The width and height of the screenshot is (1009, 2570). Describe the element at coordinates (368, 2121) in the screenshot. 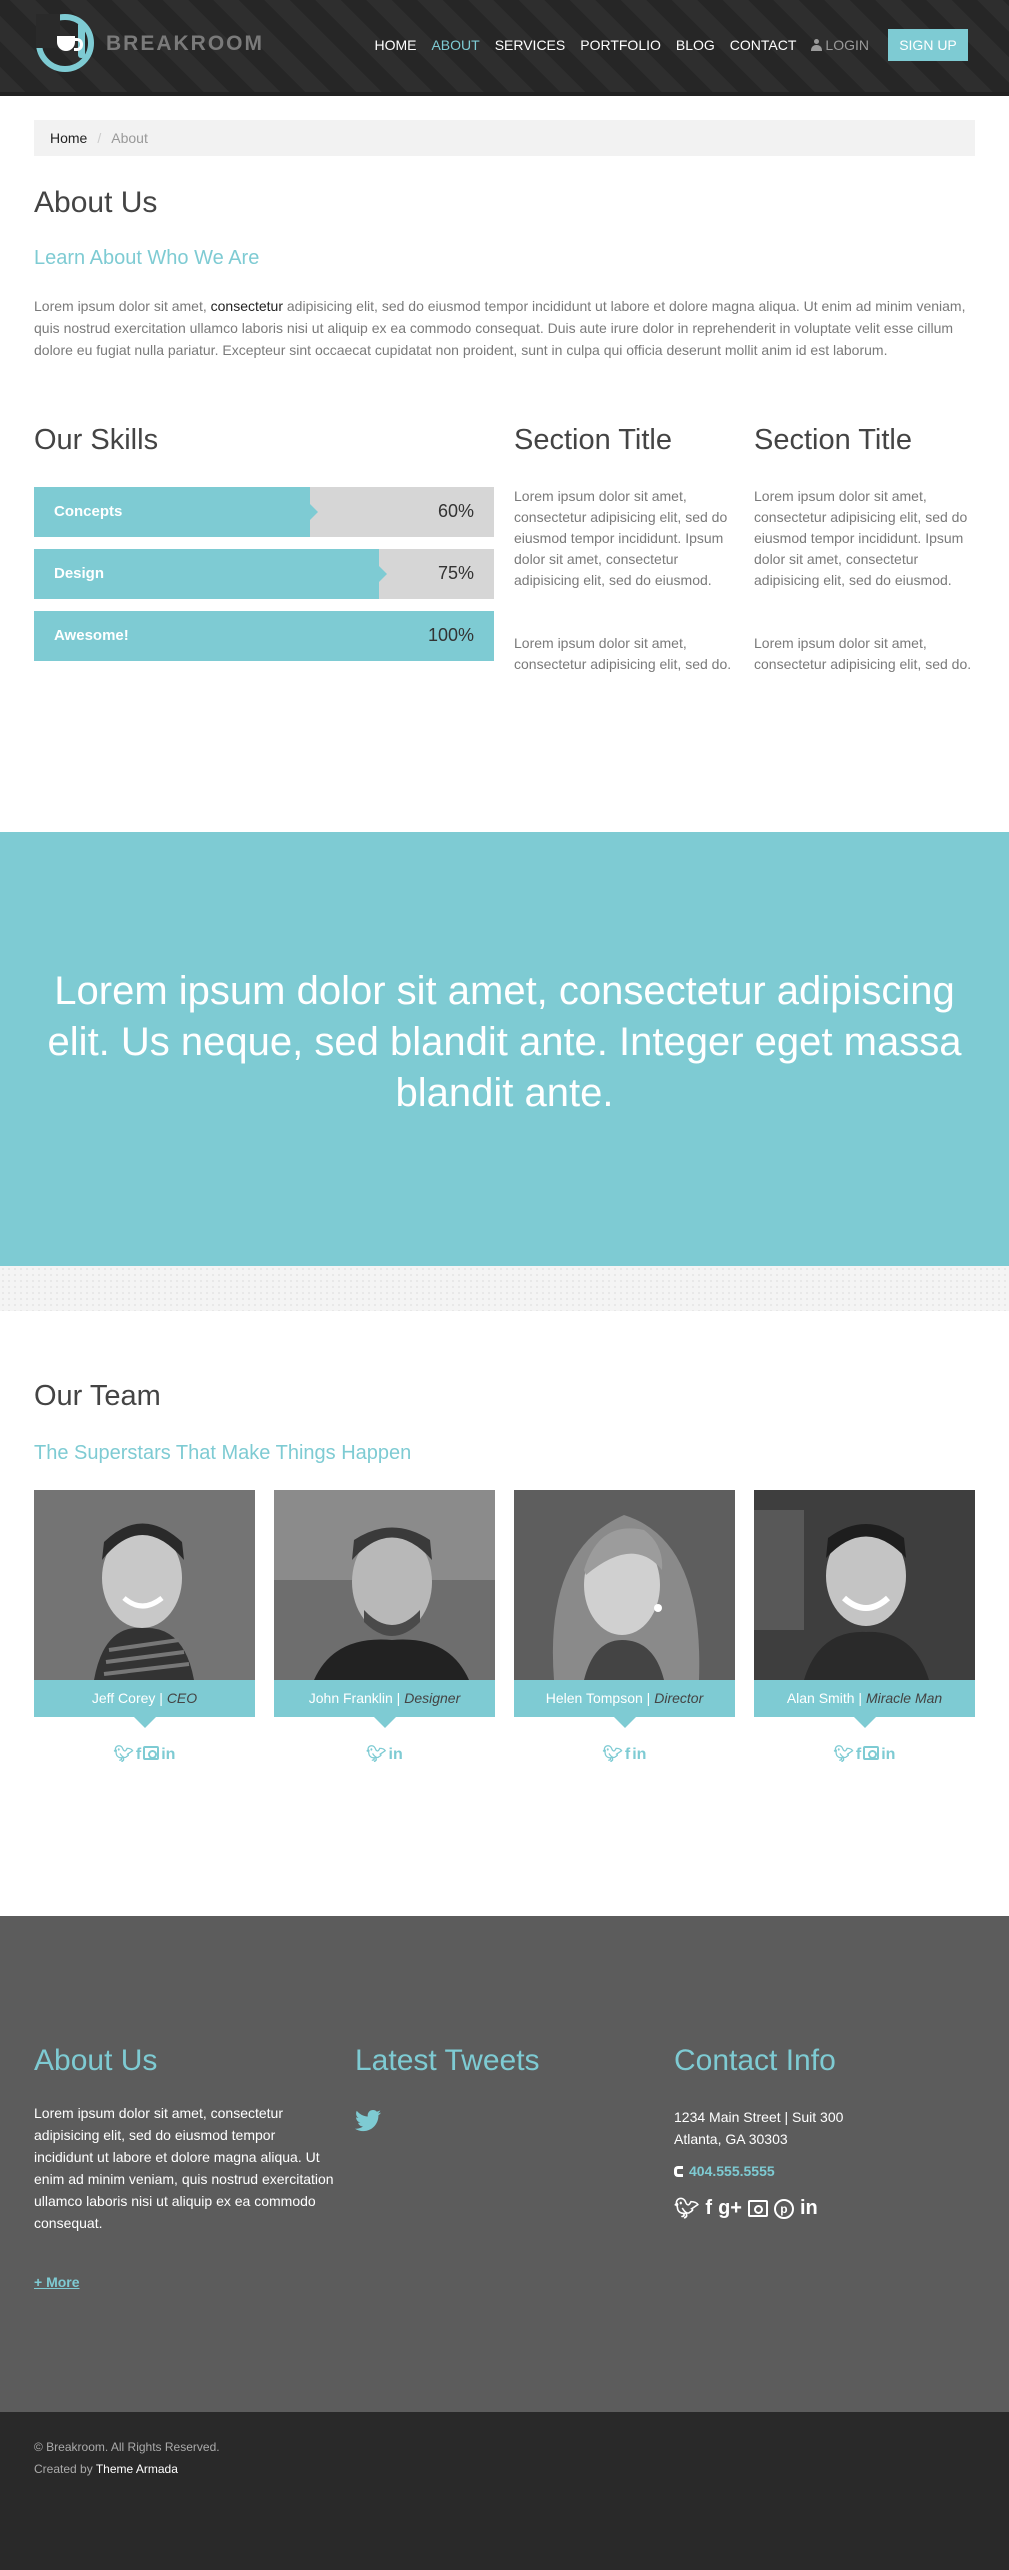

I see `twitter-icon` at that location.